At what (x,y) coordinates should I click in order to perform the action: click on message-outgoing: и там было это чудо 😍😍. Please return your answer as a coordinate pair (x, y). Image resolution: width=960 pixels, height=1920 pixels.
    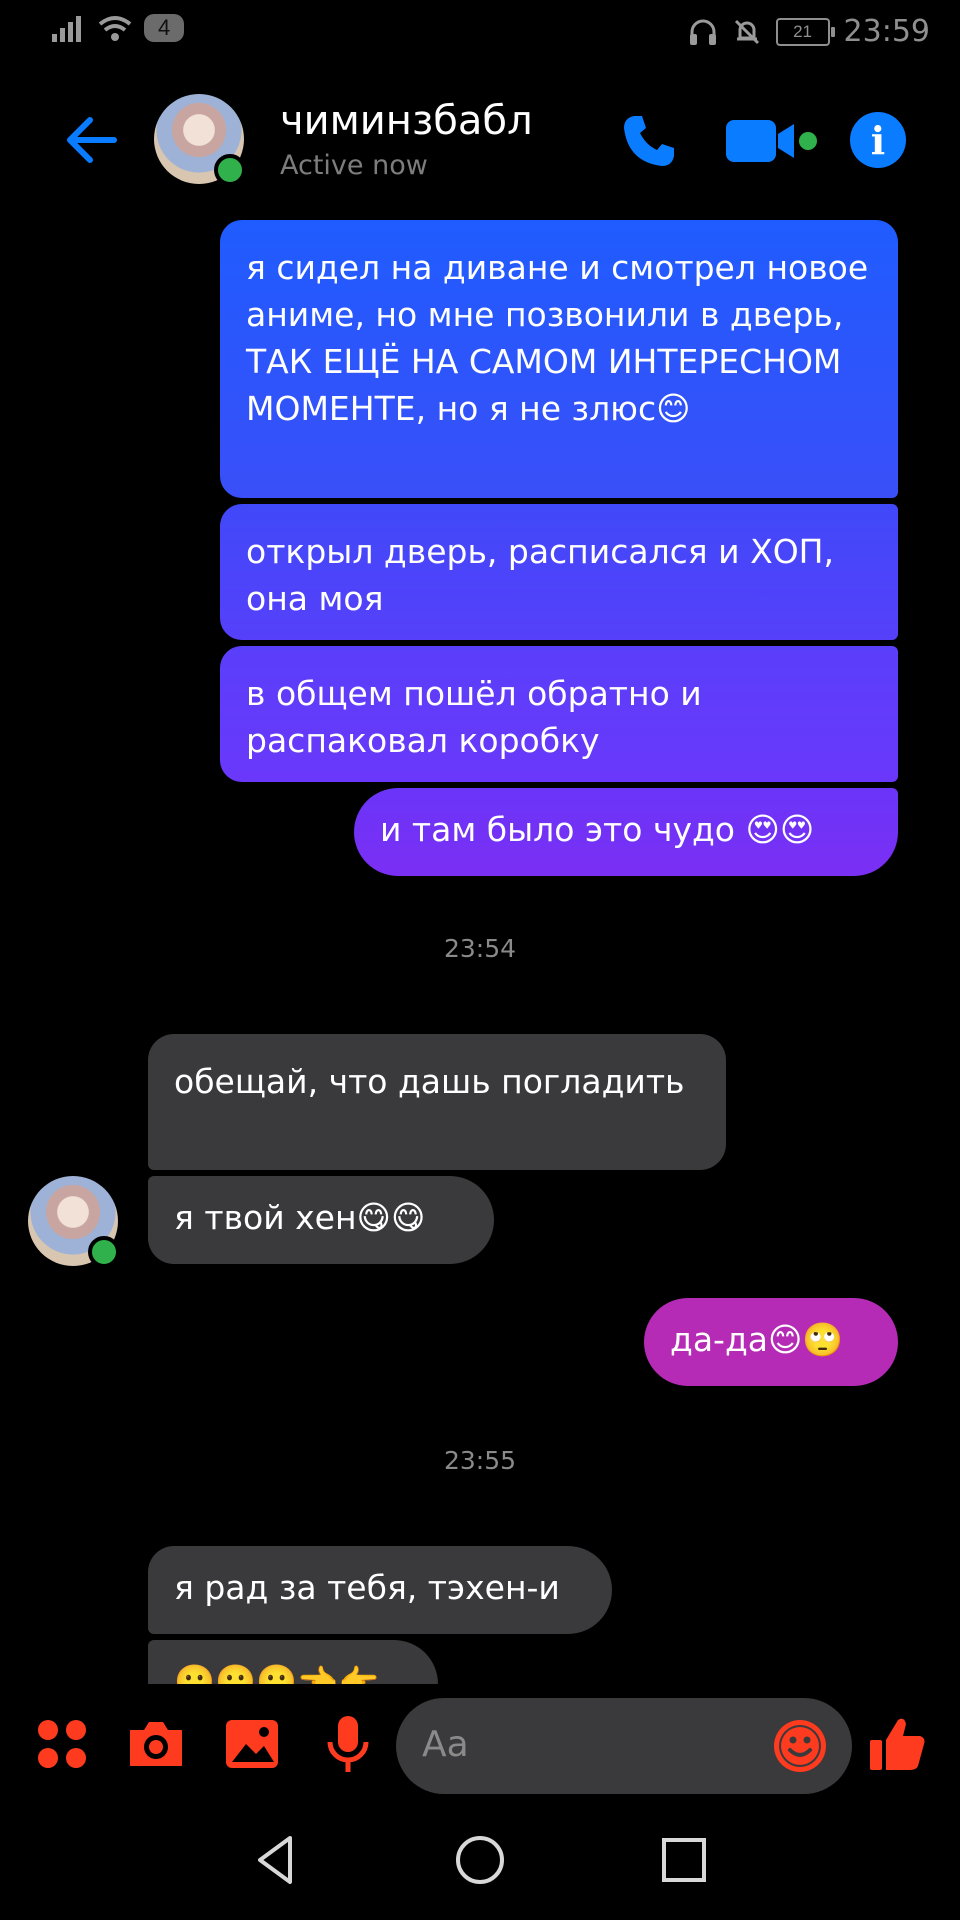
    Looking at the image, I should click on (626, 832).